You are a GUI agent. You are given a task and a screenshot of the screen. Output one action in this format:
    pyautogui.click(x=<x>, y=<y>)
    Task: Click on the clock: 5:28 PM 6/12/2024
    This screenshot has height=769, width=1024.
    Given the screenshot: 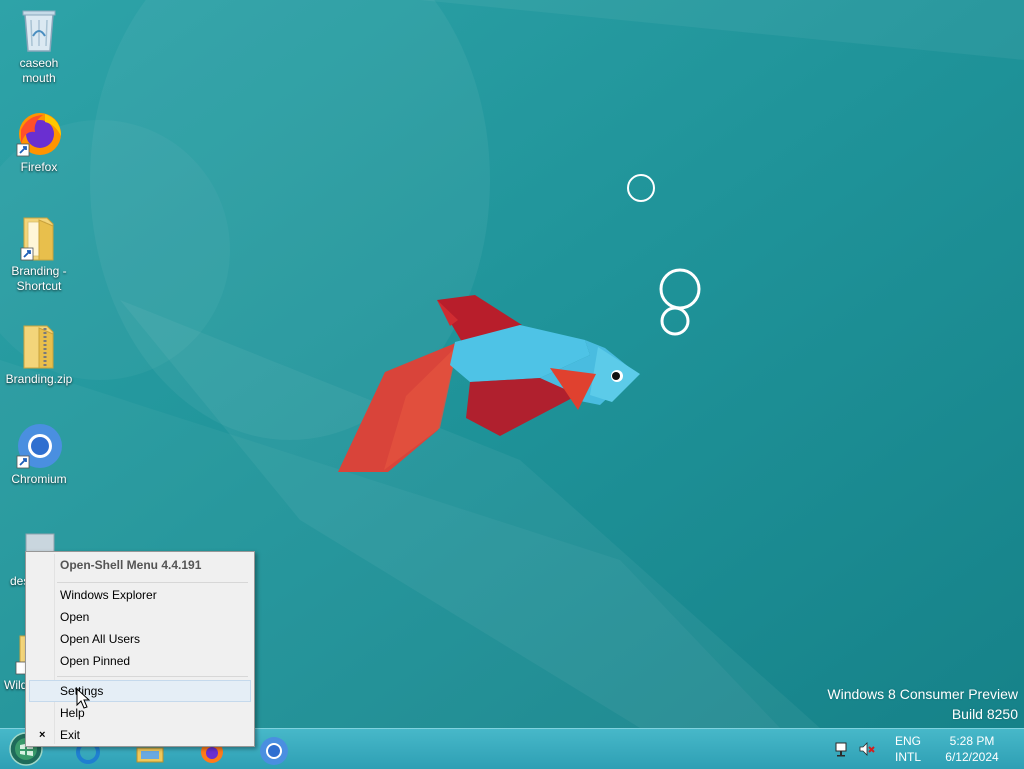 What is the action you would take?
    pyautogui.click(x=972, y=749)
    